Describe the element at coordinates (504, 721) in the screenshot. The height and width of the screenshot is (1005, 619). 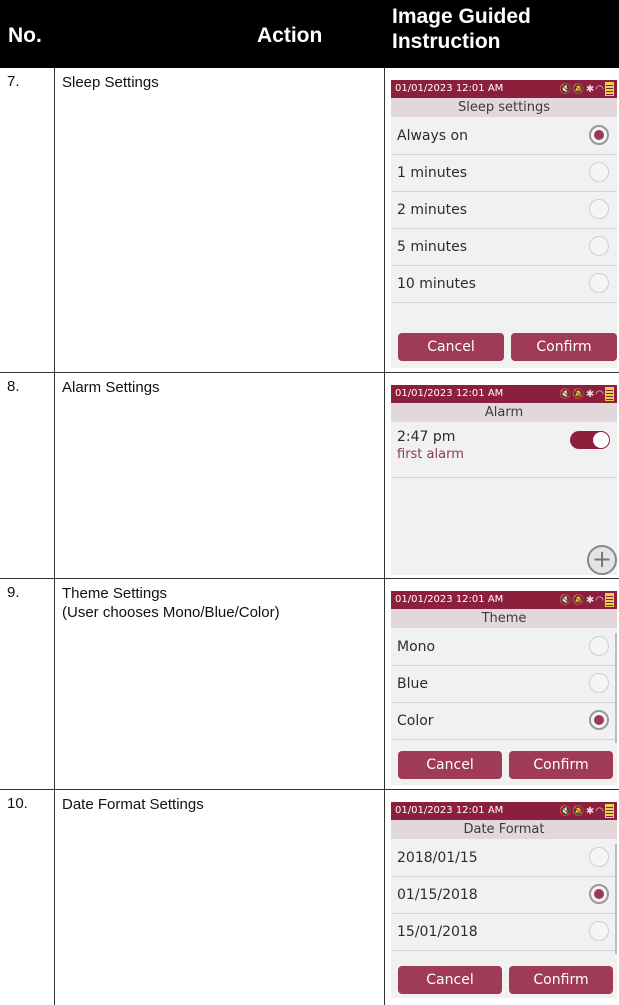
I see `option-row: Color` at that location.